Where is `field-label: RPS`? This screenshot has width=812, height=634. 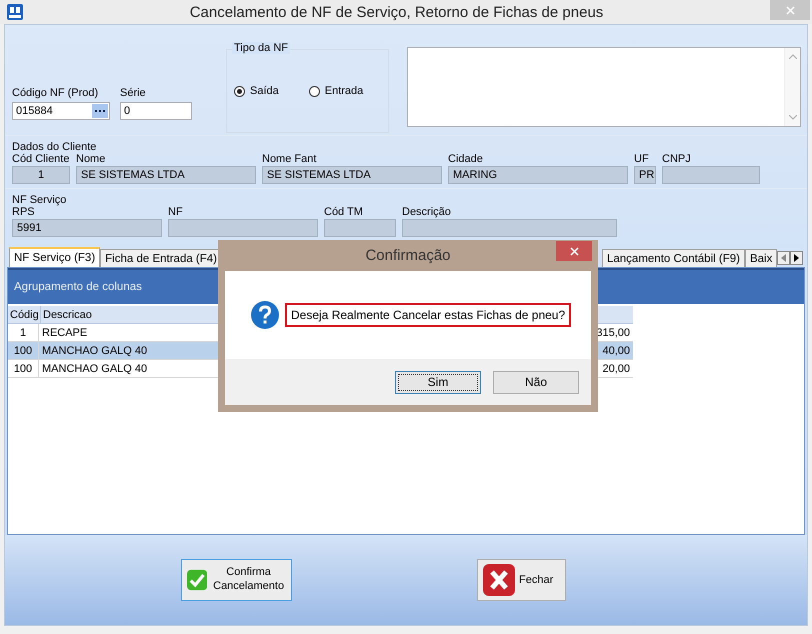 field-label: RPS is located at coordinates (24, 212).